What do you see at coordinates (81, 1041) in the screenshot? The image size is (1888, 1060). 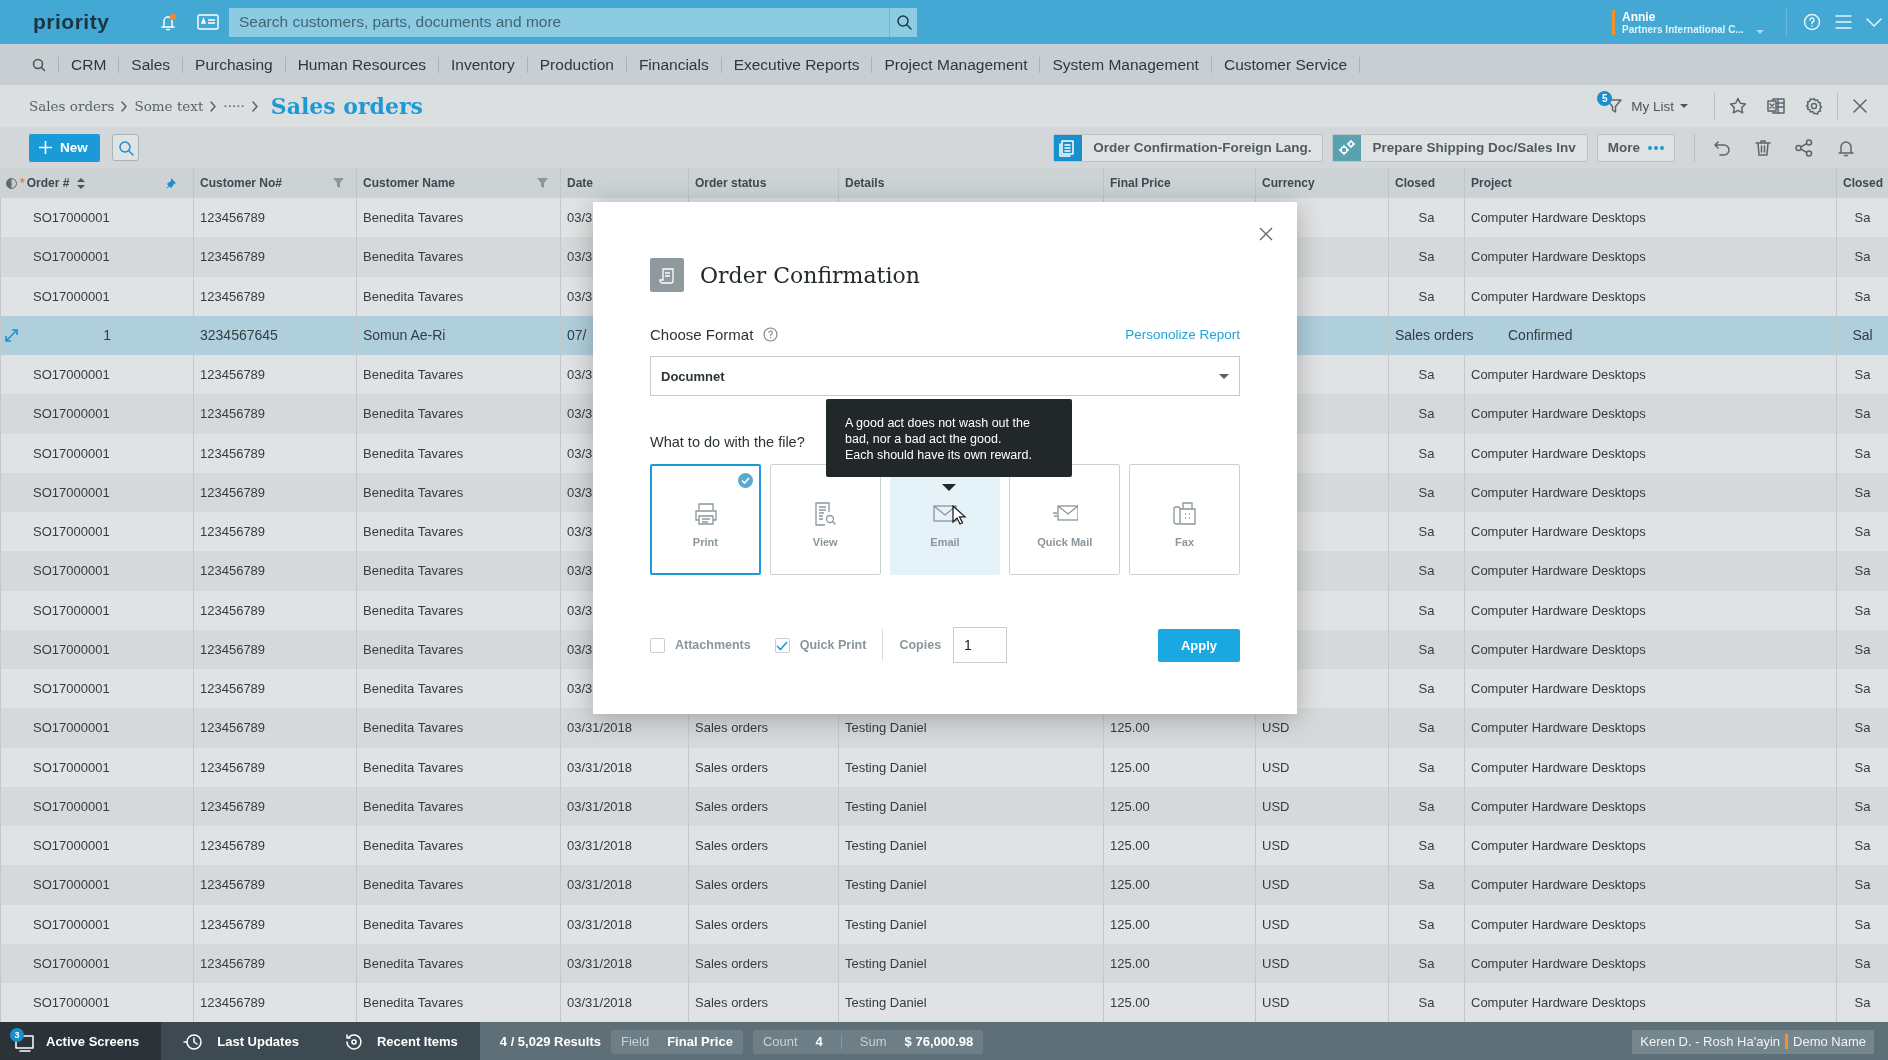 I see `status-tab: 3 Active Screens` at bounding box center [81, 1041].